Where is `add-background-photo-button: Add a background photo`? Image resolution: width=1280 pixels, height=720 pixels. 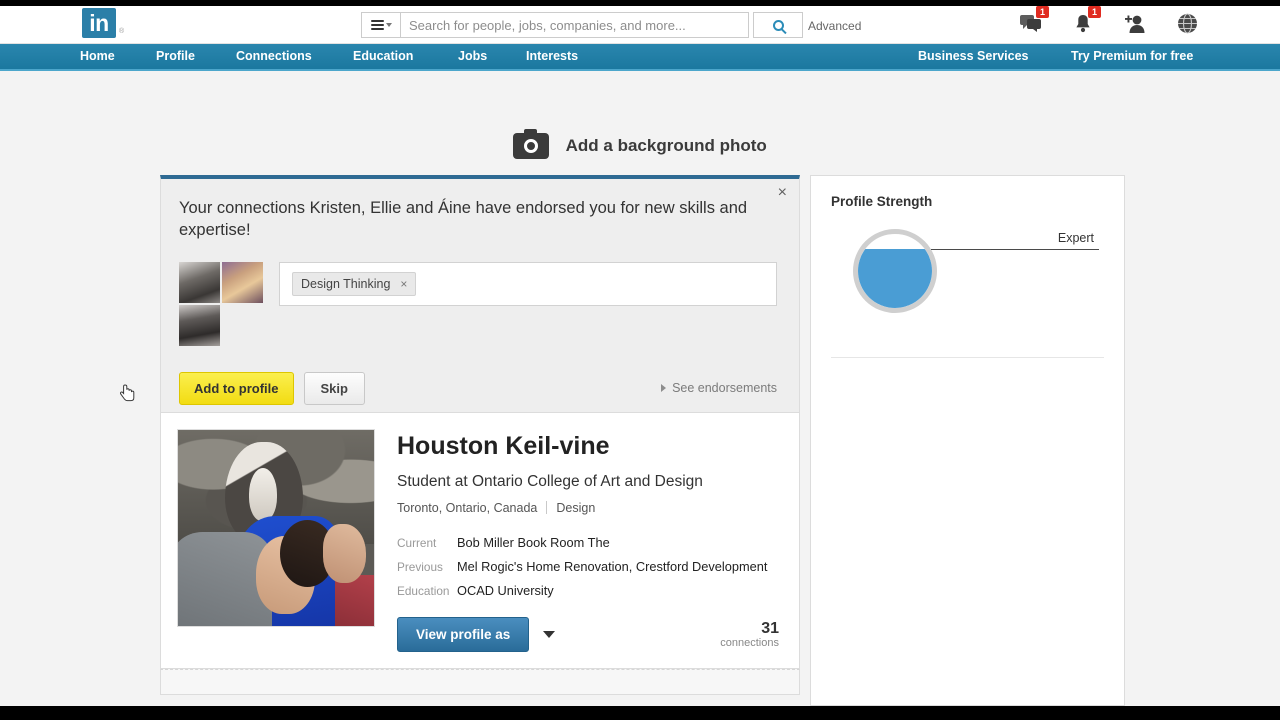
add-background-photo-button: Add a background photo is located at coordinates (640, 144).